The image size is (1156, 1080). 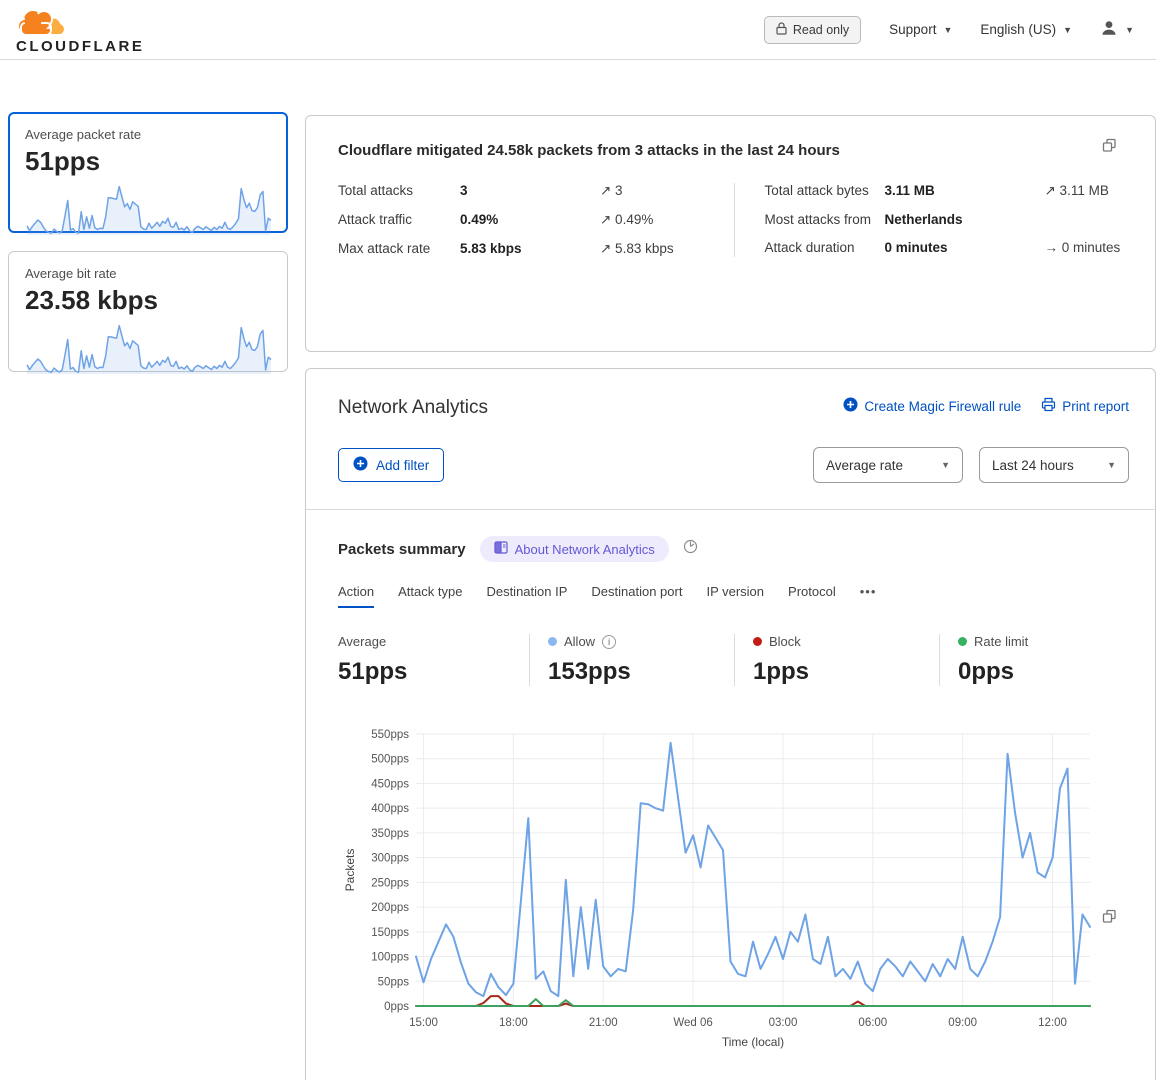 I want to click on stat-row: Attack traffic 0.49% ↗ 0.49%, so click(x=496, y=219).